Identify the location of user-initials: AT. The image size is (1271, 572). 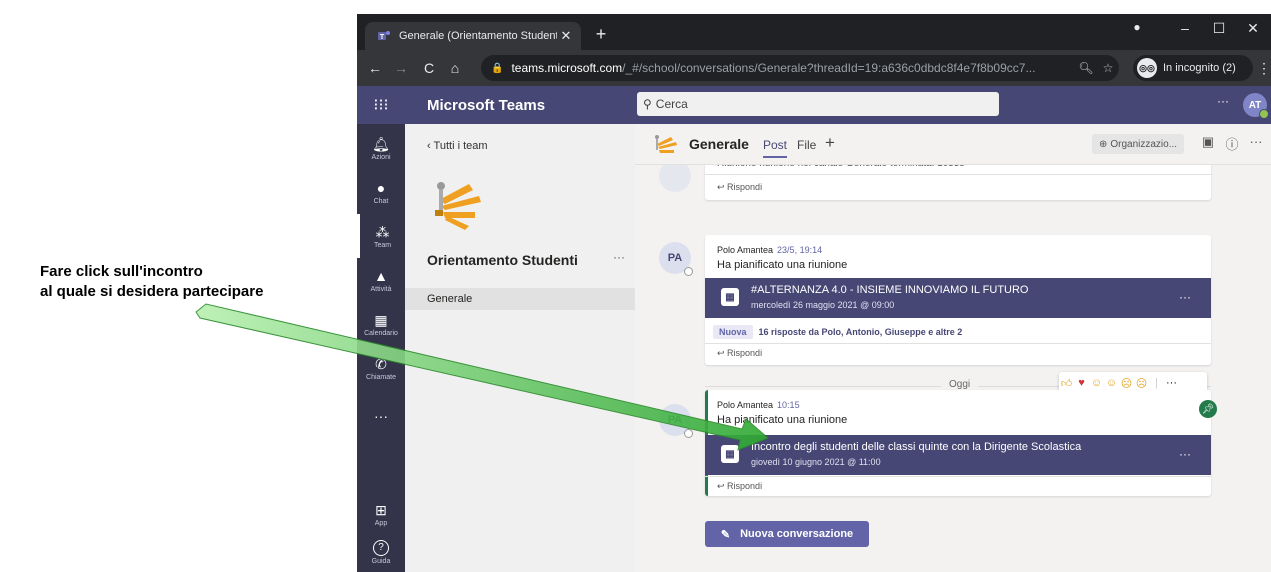
(1255, 105).